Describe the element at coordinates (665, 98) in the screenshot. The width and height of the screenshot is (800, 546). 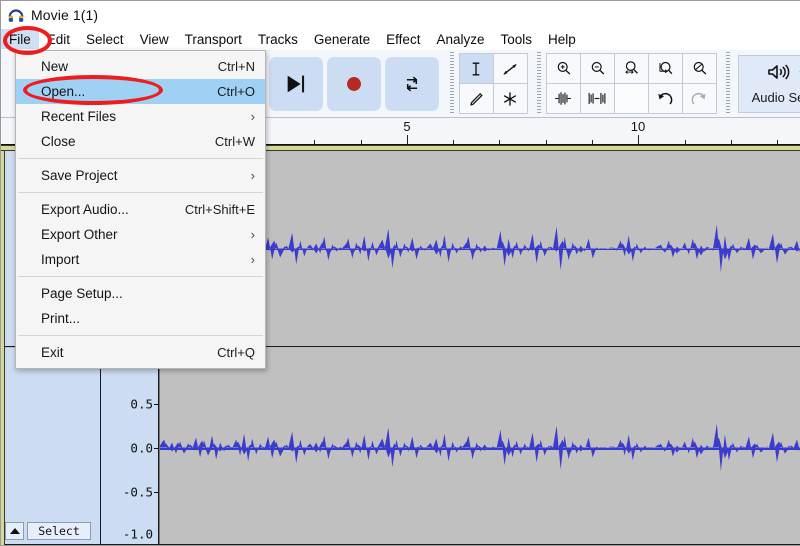
I see `undo-button` at that location.